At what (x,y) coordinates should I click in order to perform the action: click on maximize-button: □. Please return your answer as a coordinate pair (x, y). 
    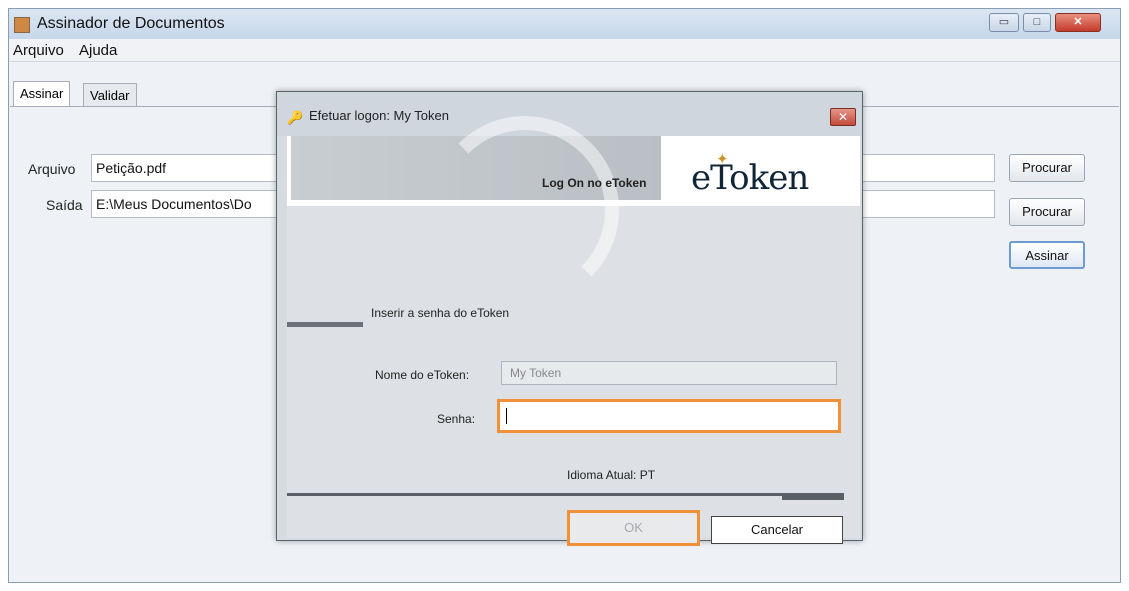
    Looking at the image, I should click on (1037, 22).